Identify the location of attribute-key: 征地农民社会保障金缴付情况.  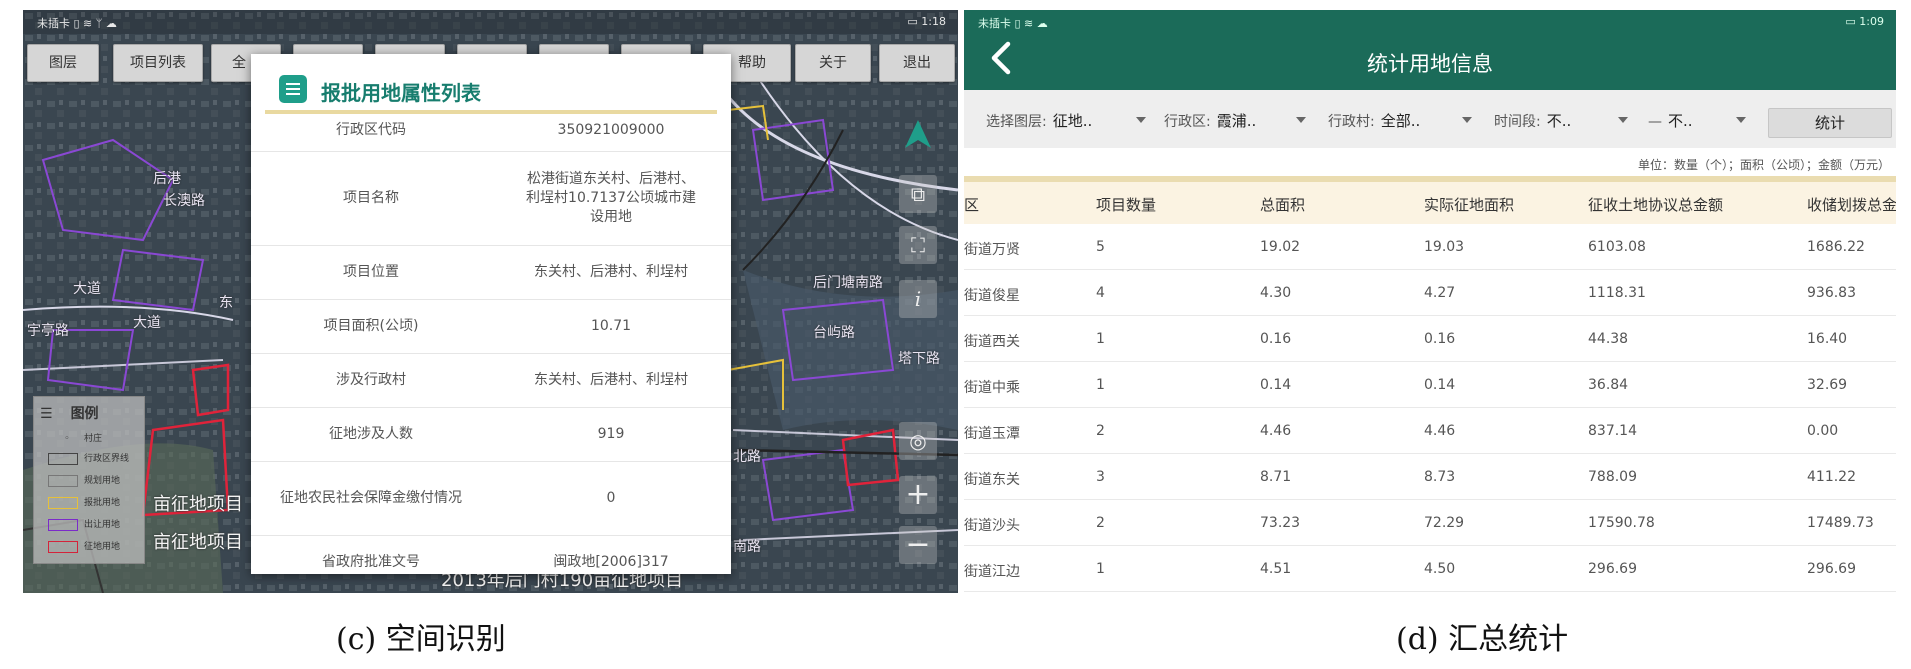
(371, 498).